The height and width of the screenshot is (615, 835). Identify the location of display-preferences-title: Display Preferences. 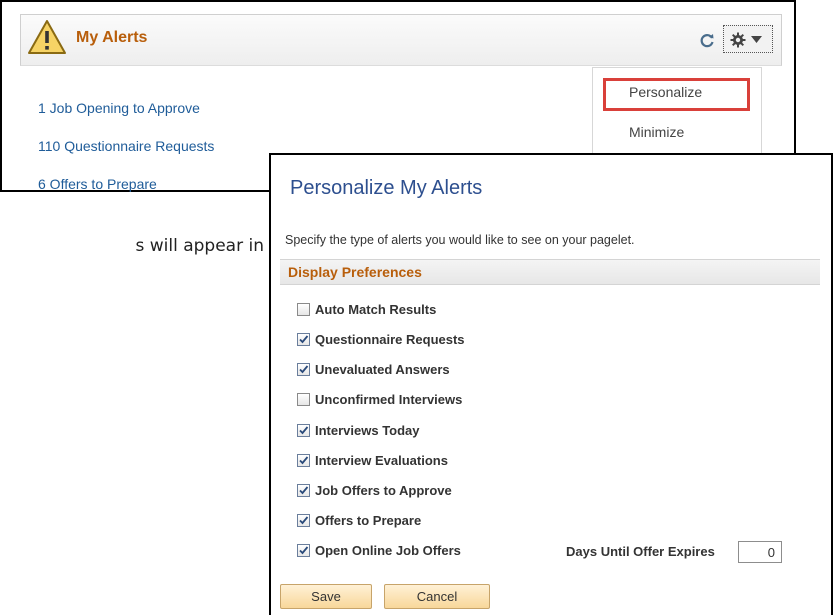
(355, 272).